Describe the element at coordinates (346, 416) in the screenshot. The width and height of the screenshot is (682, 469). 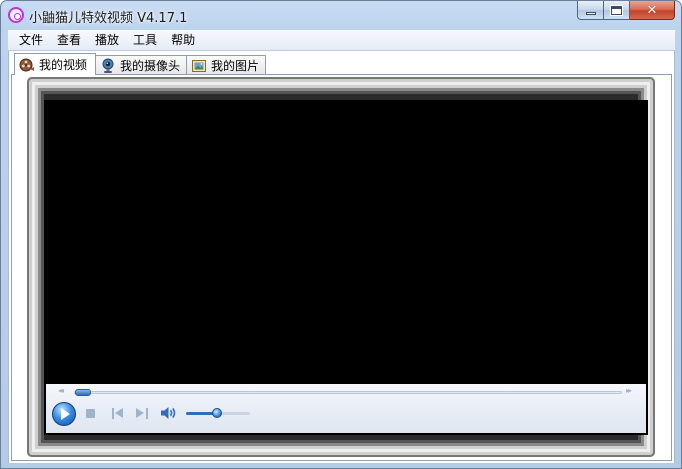
I see `transport-buttons` at that location.